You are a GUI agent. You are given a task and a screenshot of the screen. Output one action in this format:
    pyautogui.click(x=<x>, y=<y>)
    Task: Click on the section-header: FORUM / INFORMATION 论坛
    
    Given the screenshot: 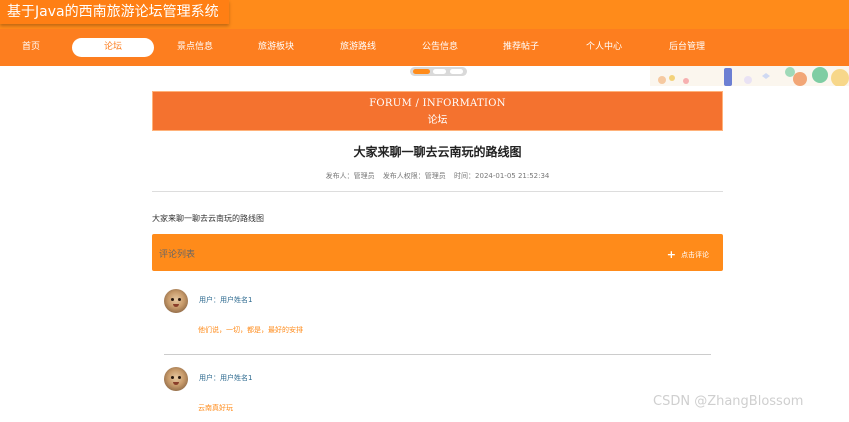 What is the action you would take?
    pyautogui.click(x=437, y=111)
    